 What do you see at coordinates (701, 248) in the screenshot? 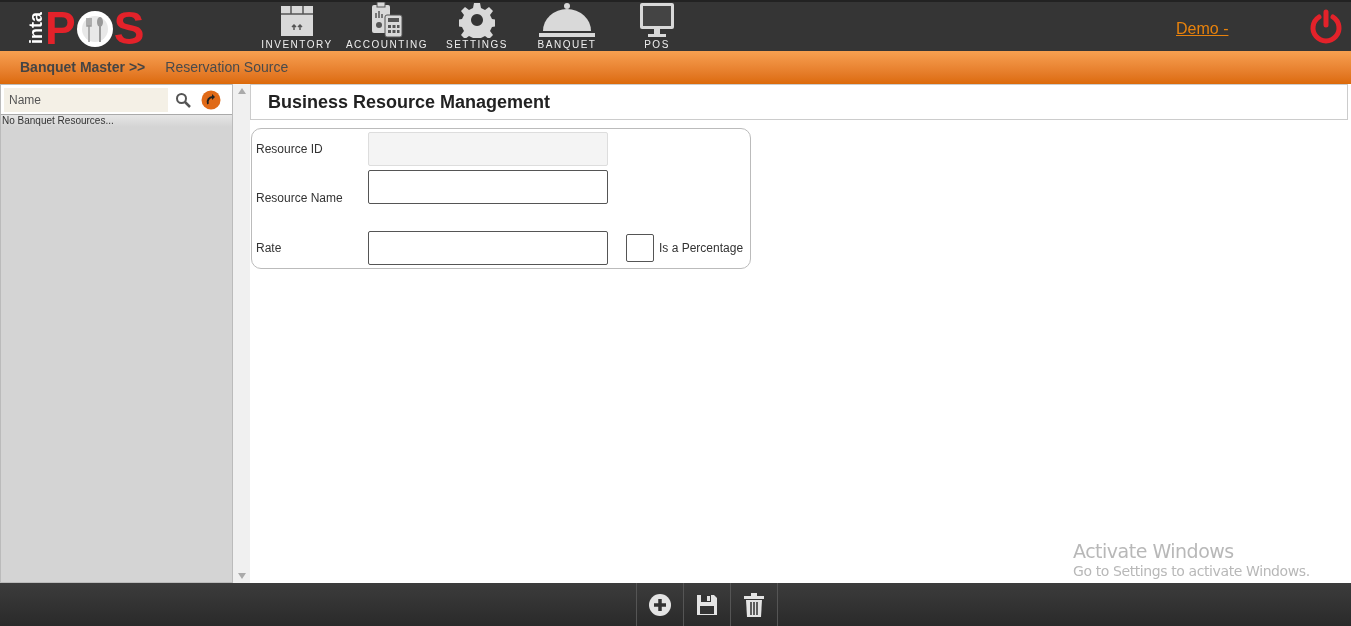
I see `checkbox-label: Is a Percentage` at bounding box center [701, 248].